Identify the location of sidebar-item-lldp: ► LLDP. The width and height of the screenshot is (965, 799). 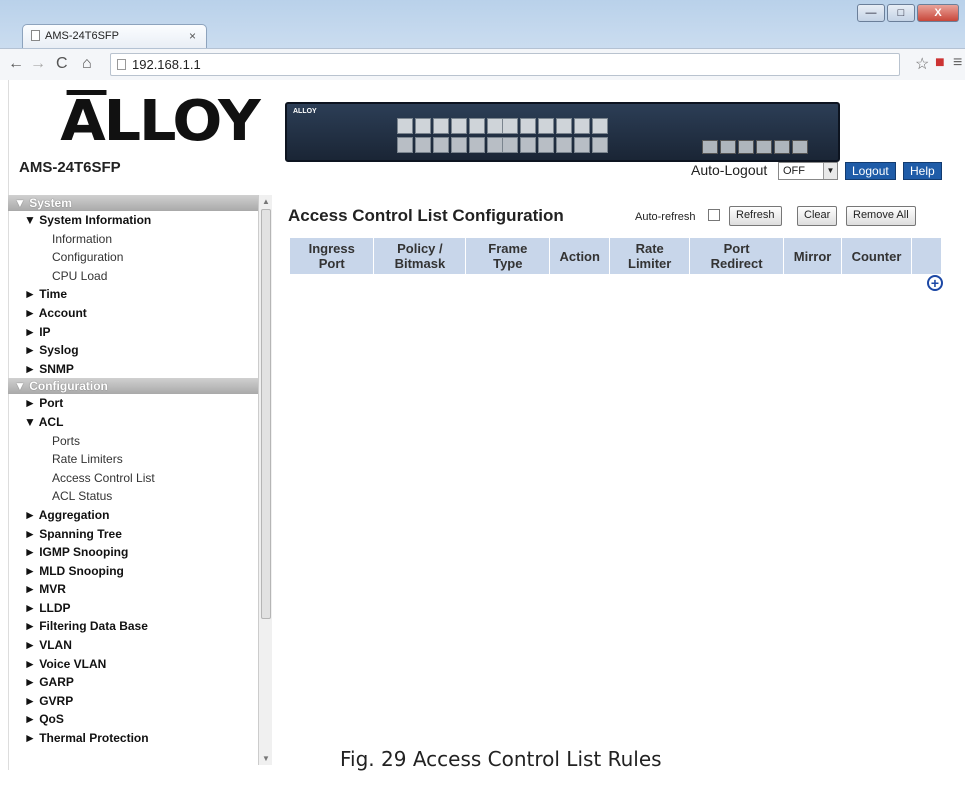
(133, 608).